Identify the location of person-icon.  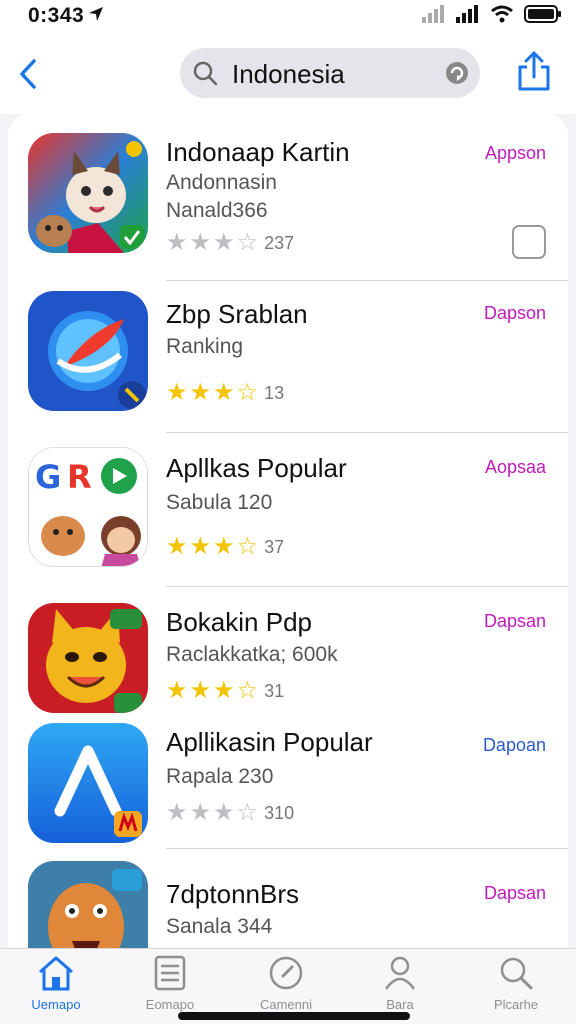
(400, 973).